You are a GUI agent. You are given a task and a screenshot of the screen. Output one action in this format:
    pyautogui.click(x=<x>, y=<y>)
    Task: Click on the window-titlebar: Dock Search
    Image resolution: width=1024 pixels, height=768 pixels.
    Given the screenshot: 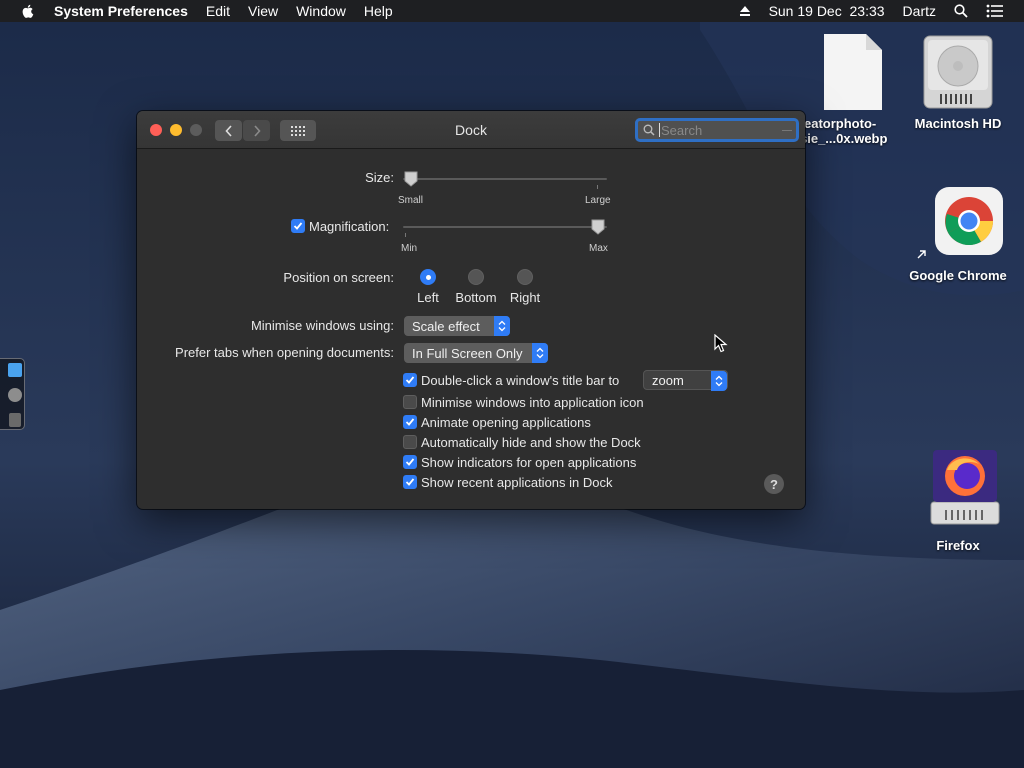 What is the action you would take?
    pyautogui.click(x=471, y=130)
    